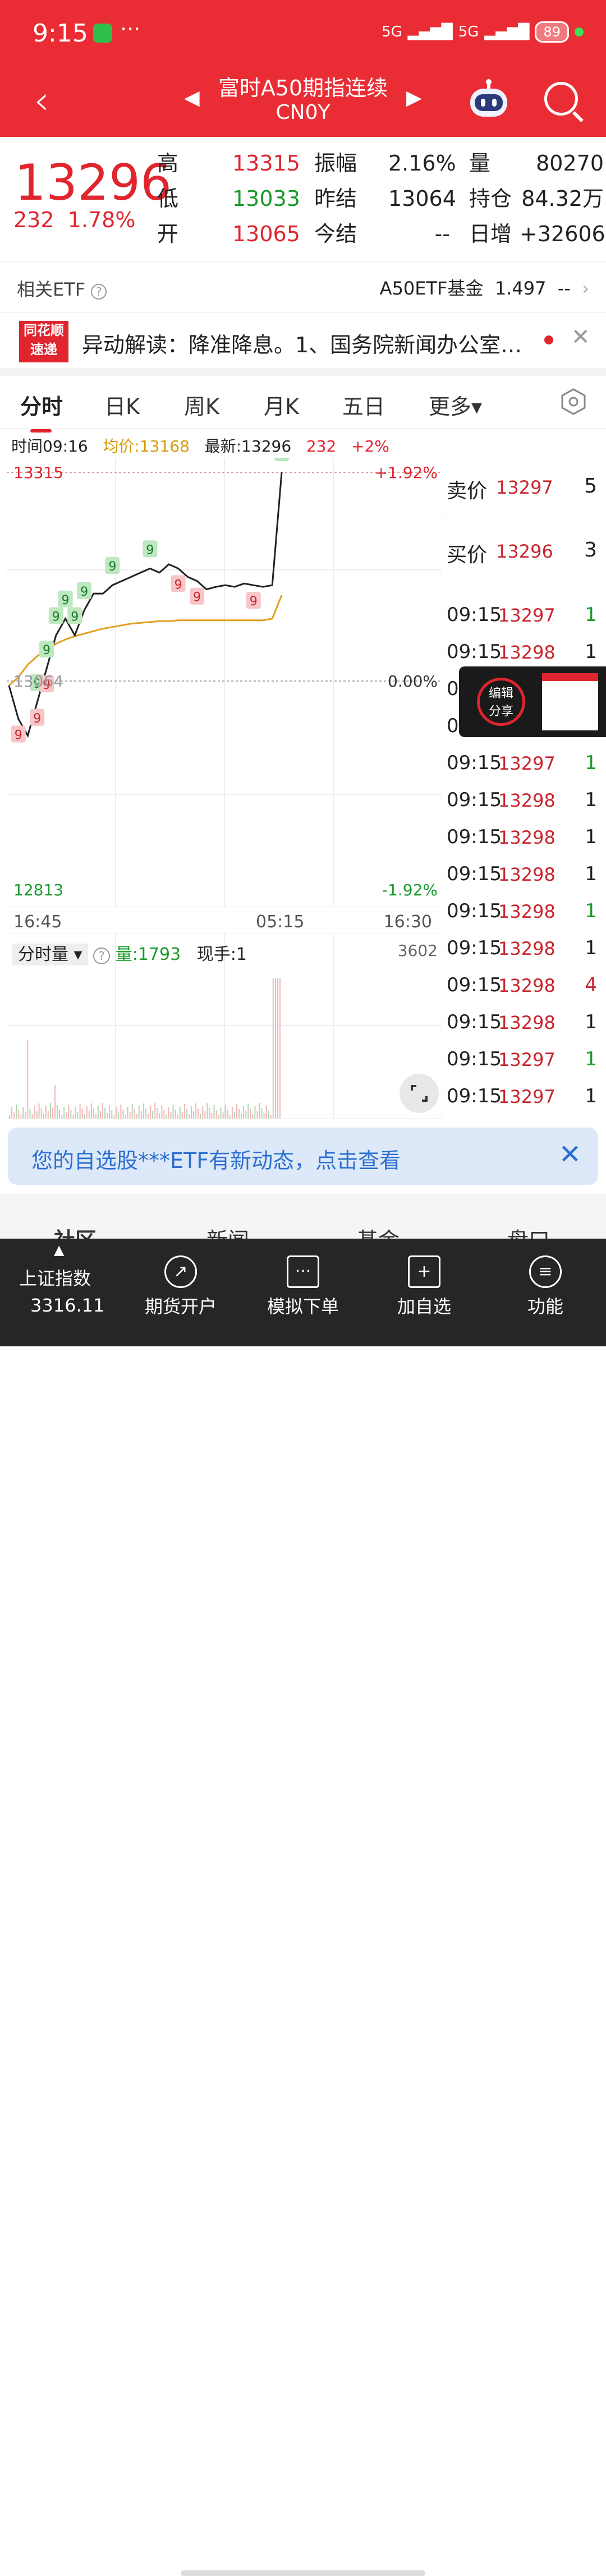 The height and width of the screenshot is (2576, 606). What do you see at coordinates (41, 411) in the screenshot?
I see `tab-intraday: 分时` at bounding box center [41, 411].